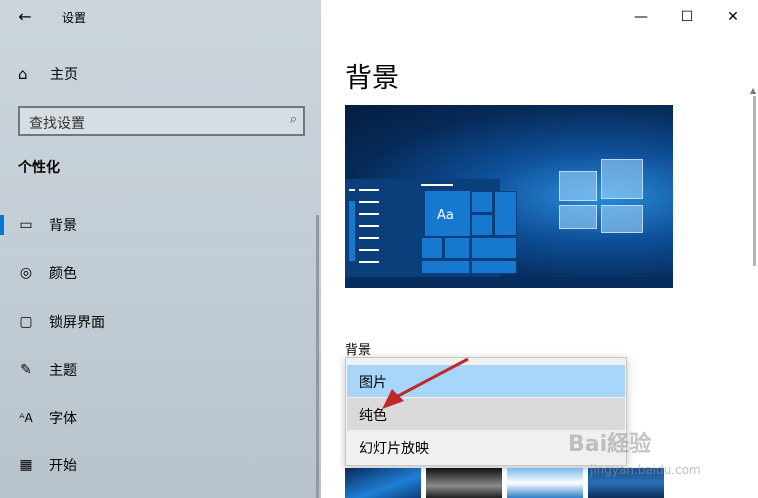 Image resolution: width=758 pixels, height=498 pixels. What do you see at coordinates (26, 225) in the screenshot?
I see `picture-icon: ▭` at bounding box center [26, 225].